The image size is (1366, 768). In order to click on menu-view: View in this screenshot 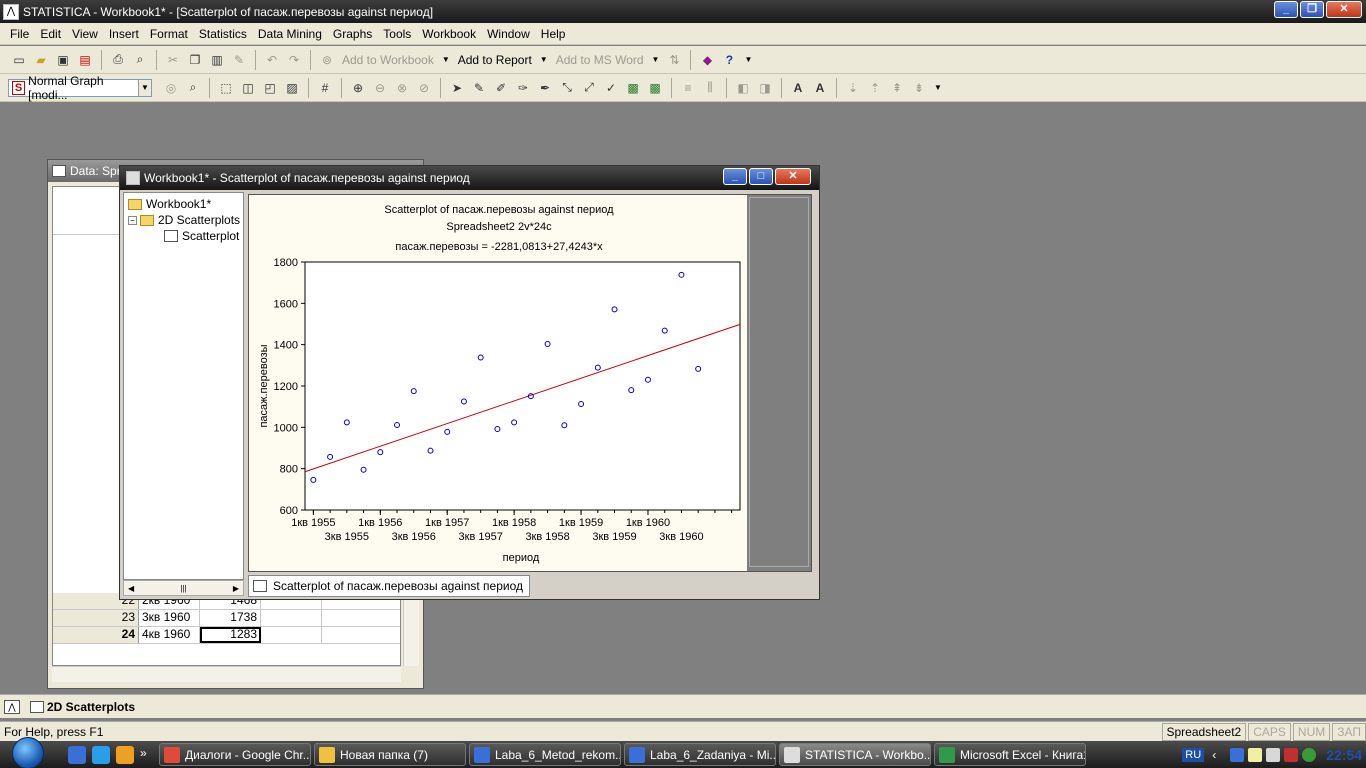, I will do `click(85, 34)`.